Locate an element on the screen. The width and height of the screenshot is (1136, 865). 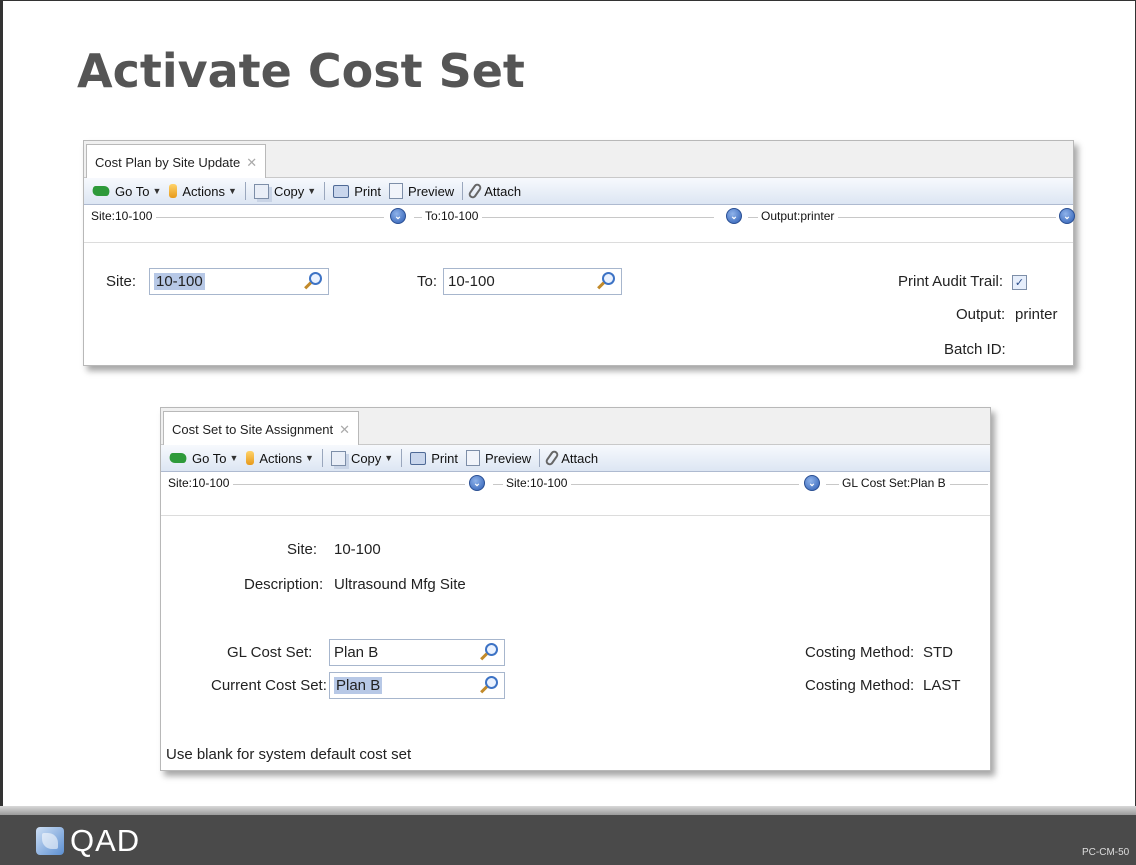
to-value: 10-100 is located at coordinates (471, 281).